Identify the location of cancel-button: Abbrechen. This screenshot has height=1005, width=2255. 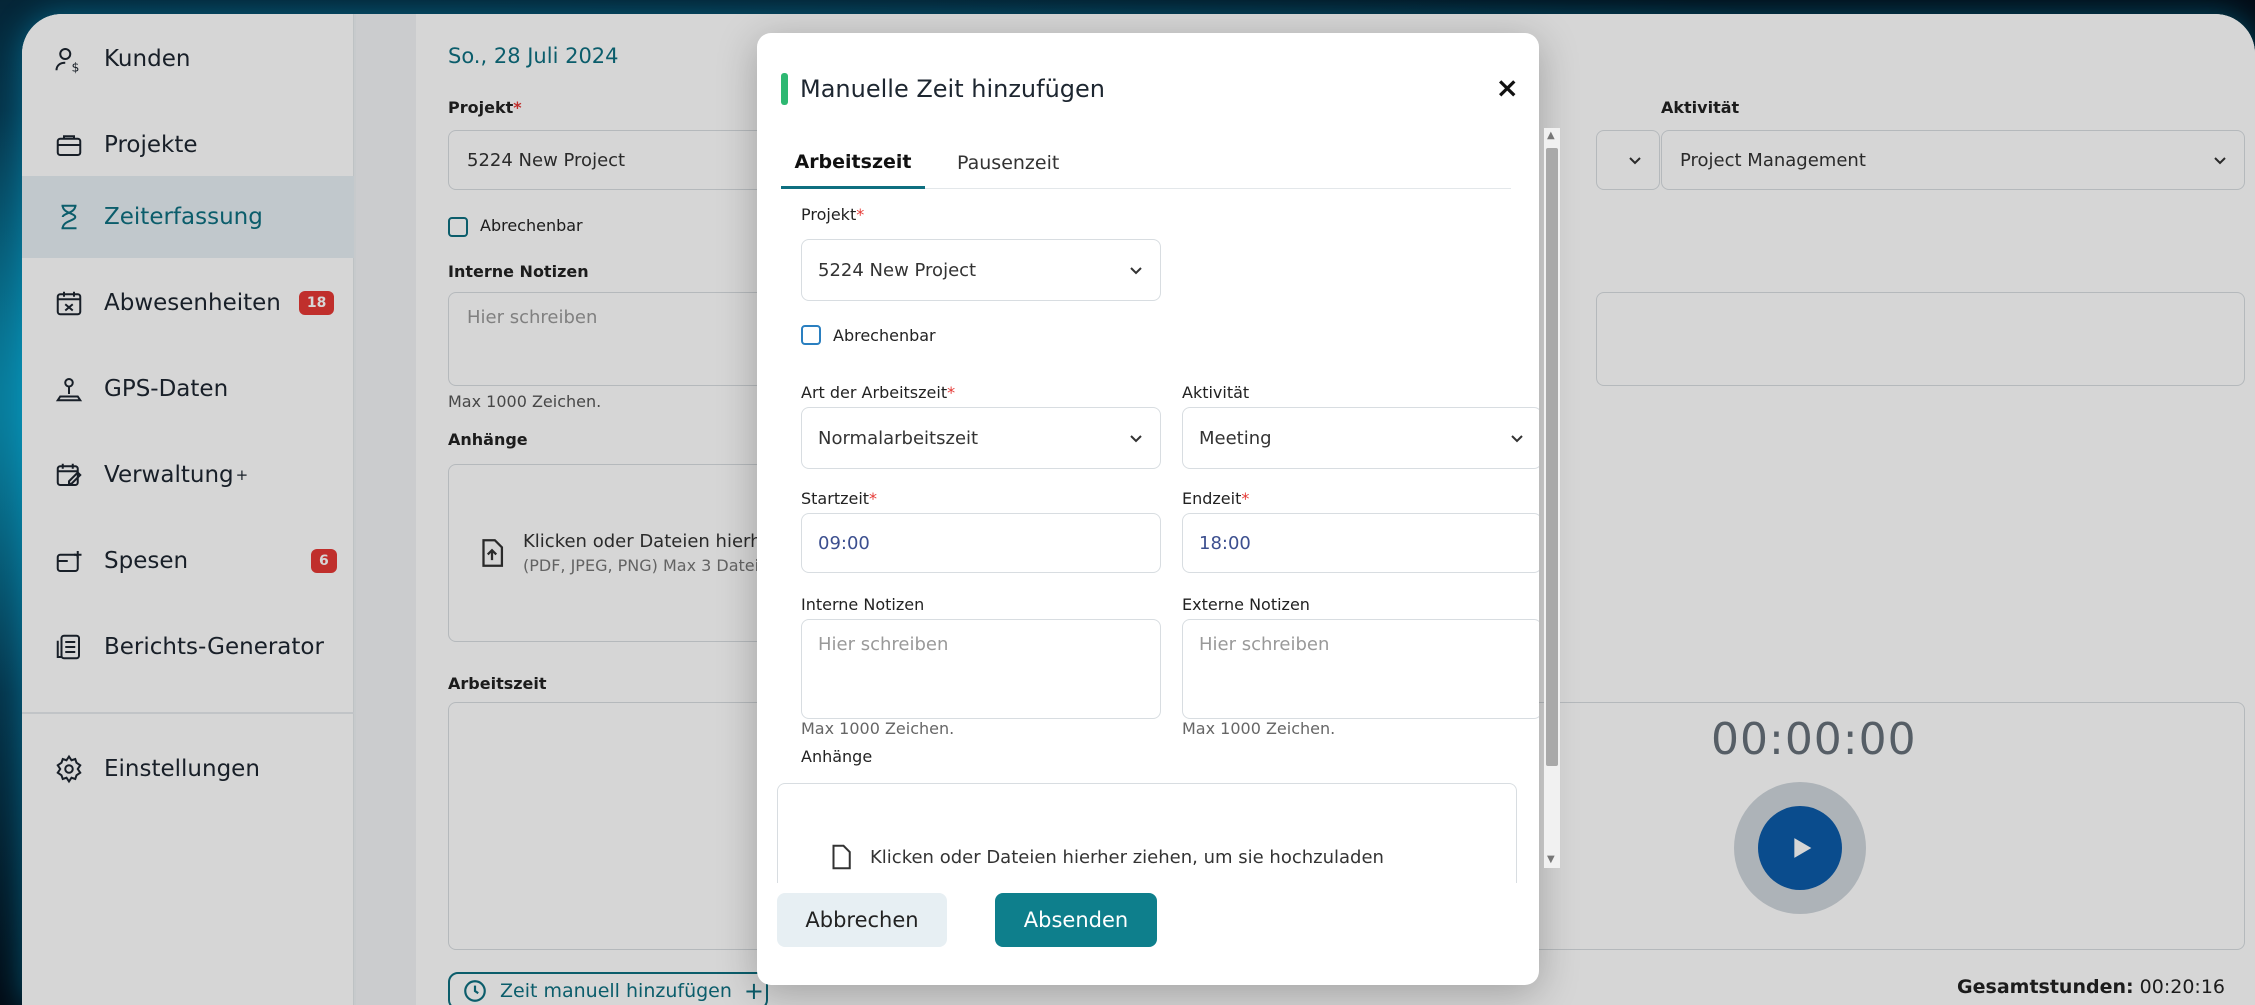
(862, 920).